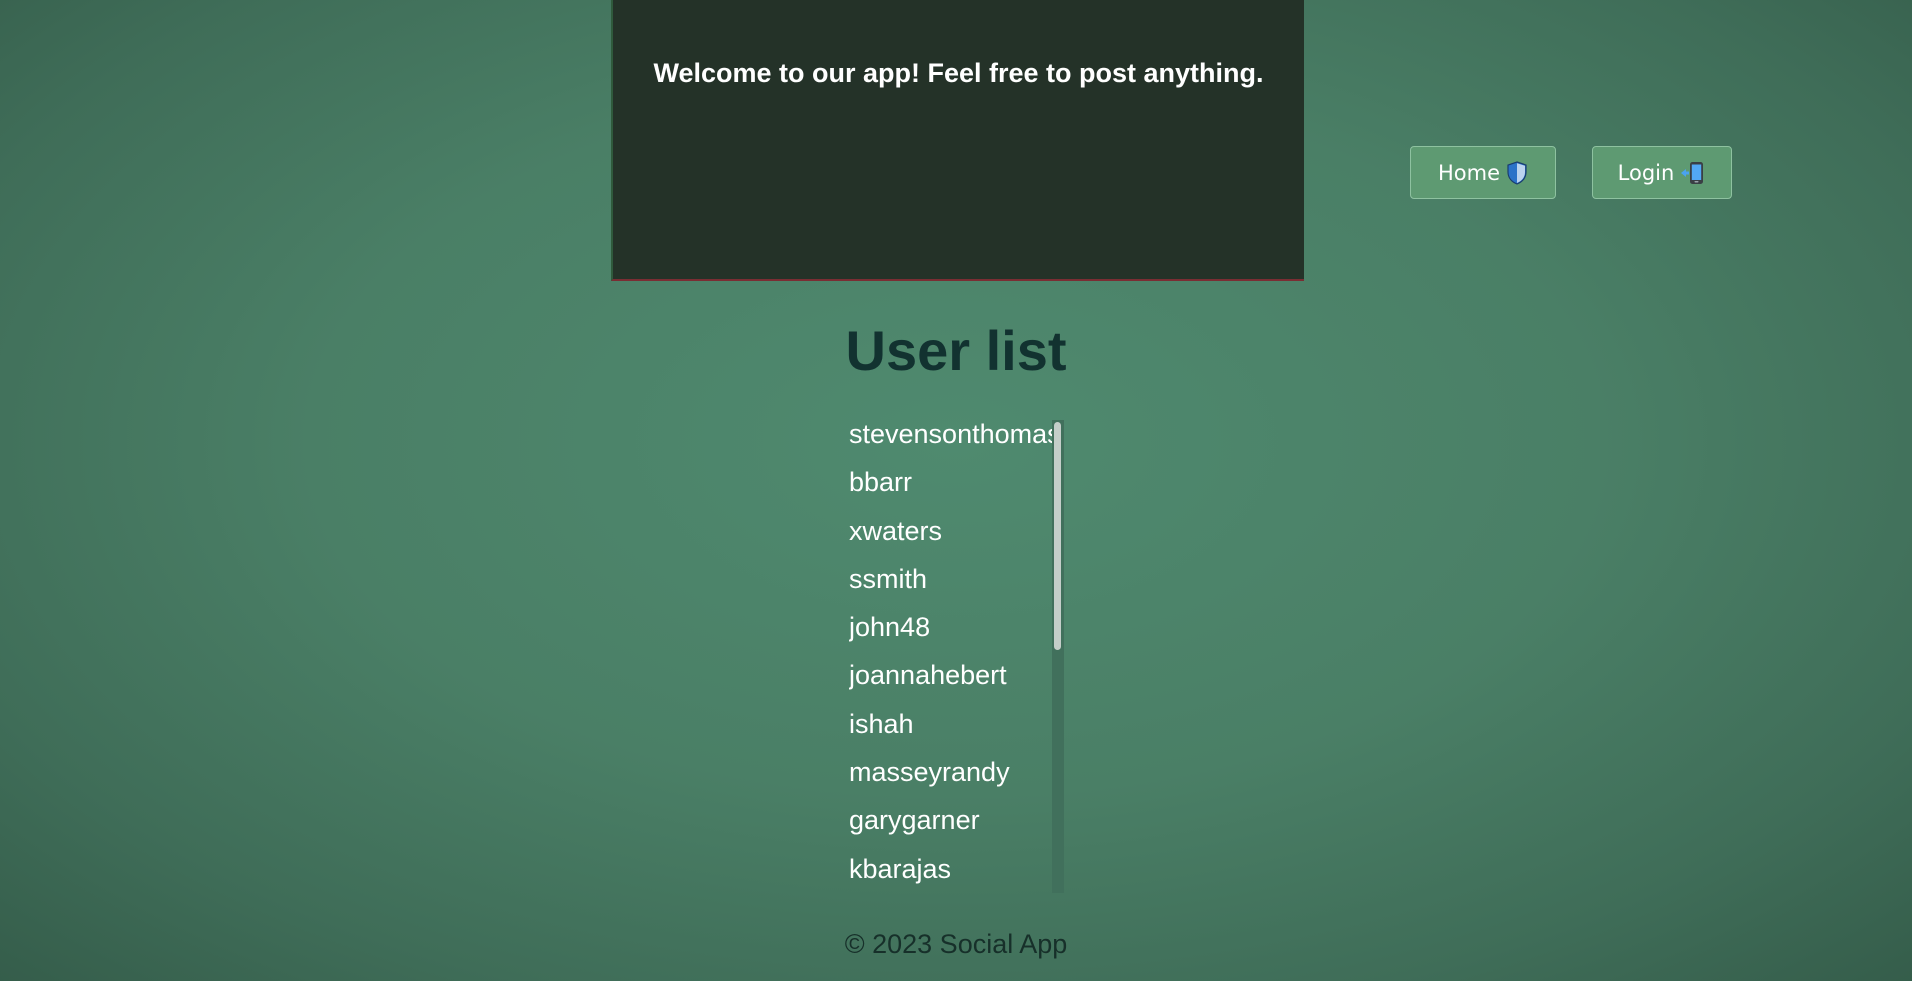 The height and width of the screenshot is (981, 1912). Describe the element at coordinates (956, 350) in the screenshot. I see `page-title: User list` at that location.